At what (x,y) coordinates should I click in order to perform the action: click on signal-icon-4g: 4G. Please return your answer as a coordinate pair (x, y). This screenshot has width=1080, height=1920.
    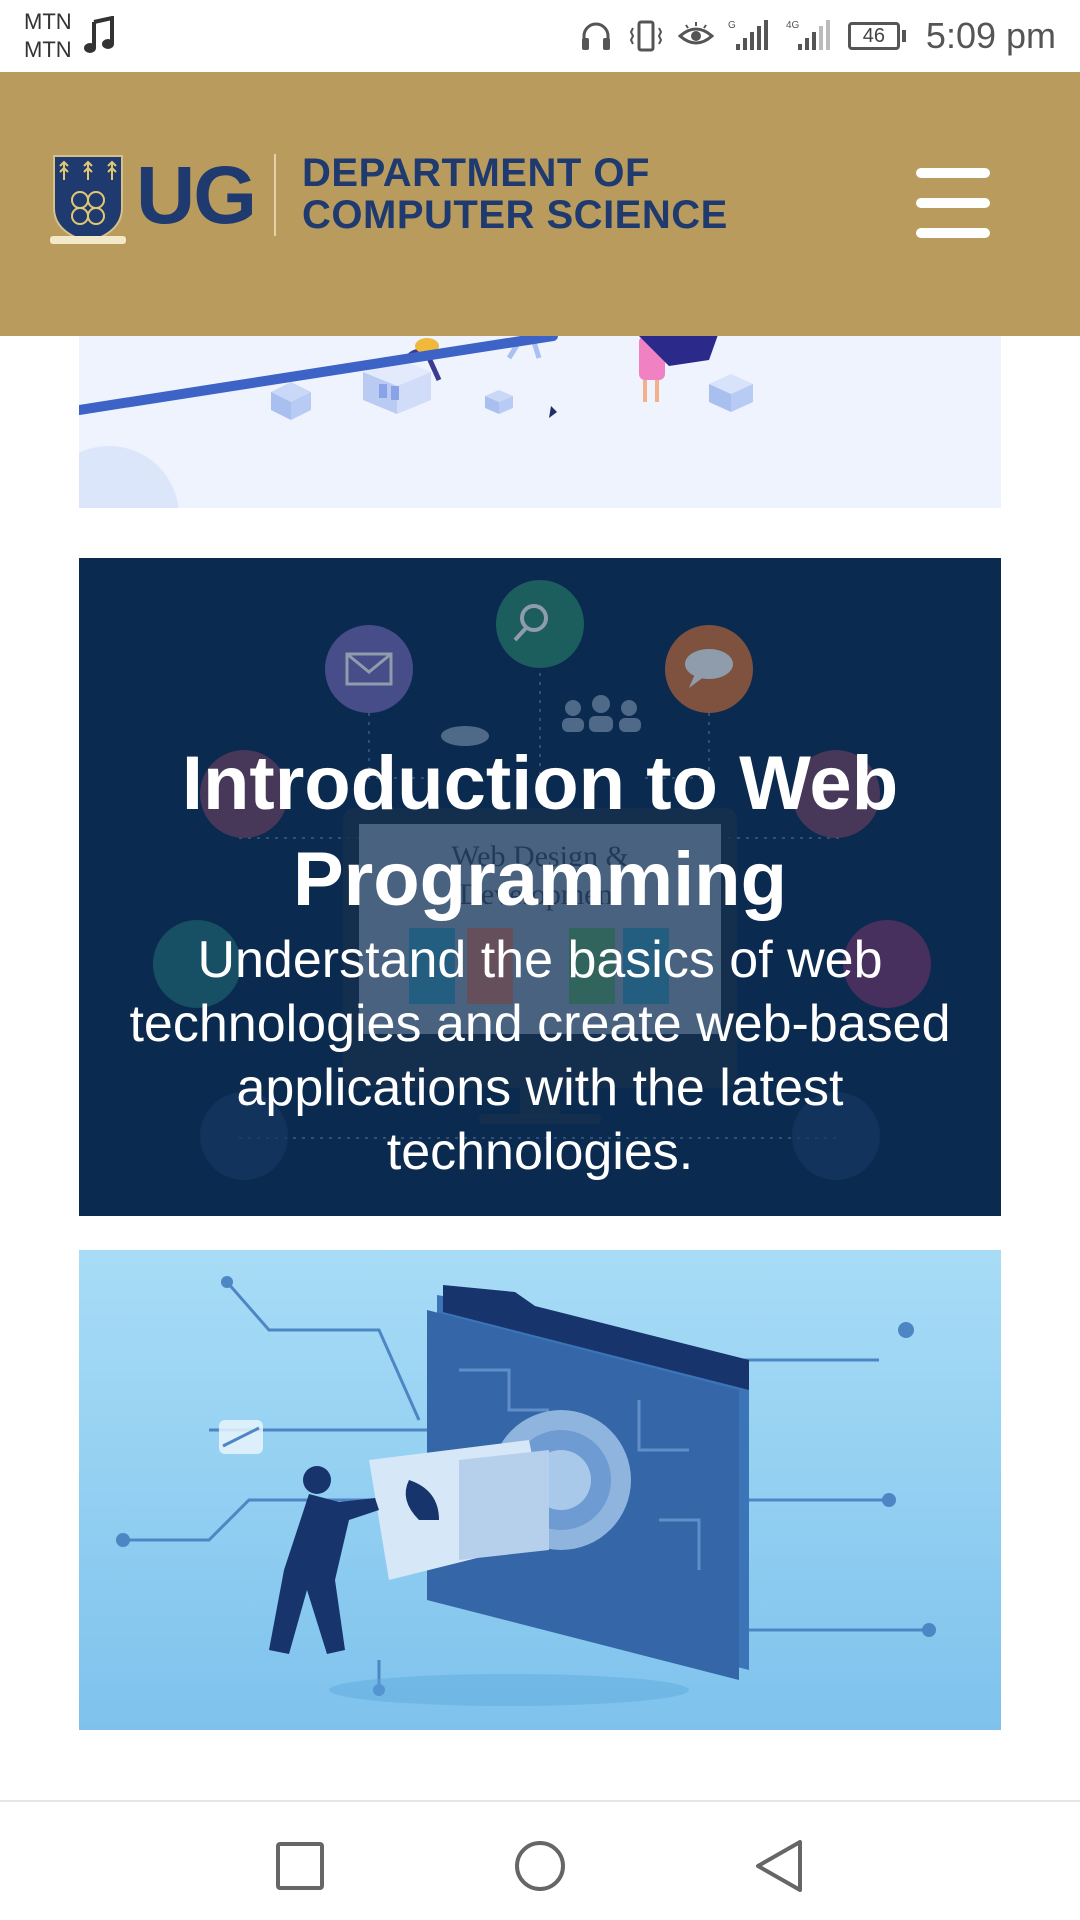
    Looking at the image, I should click on (808, 35).